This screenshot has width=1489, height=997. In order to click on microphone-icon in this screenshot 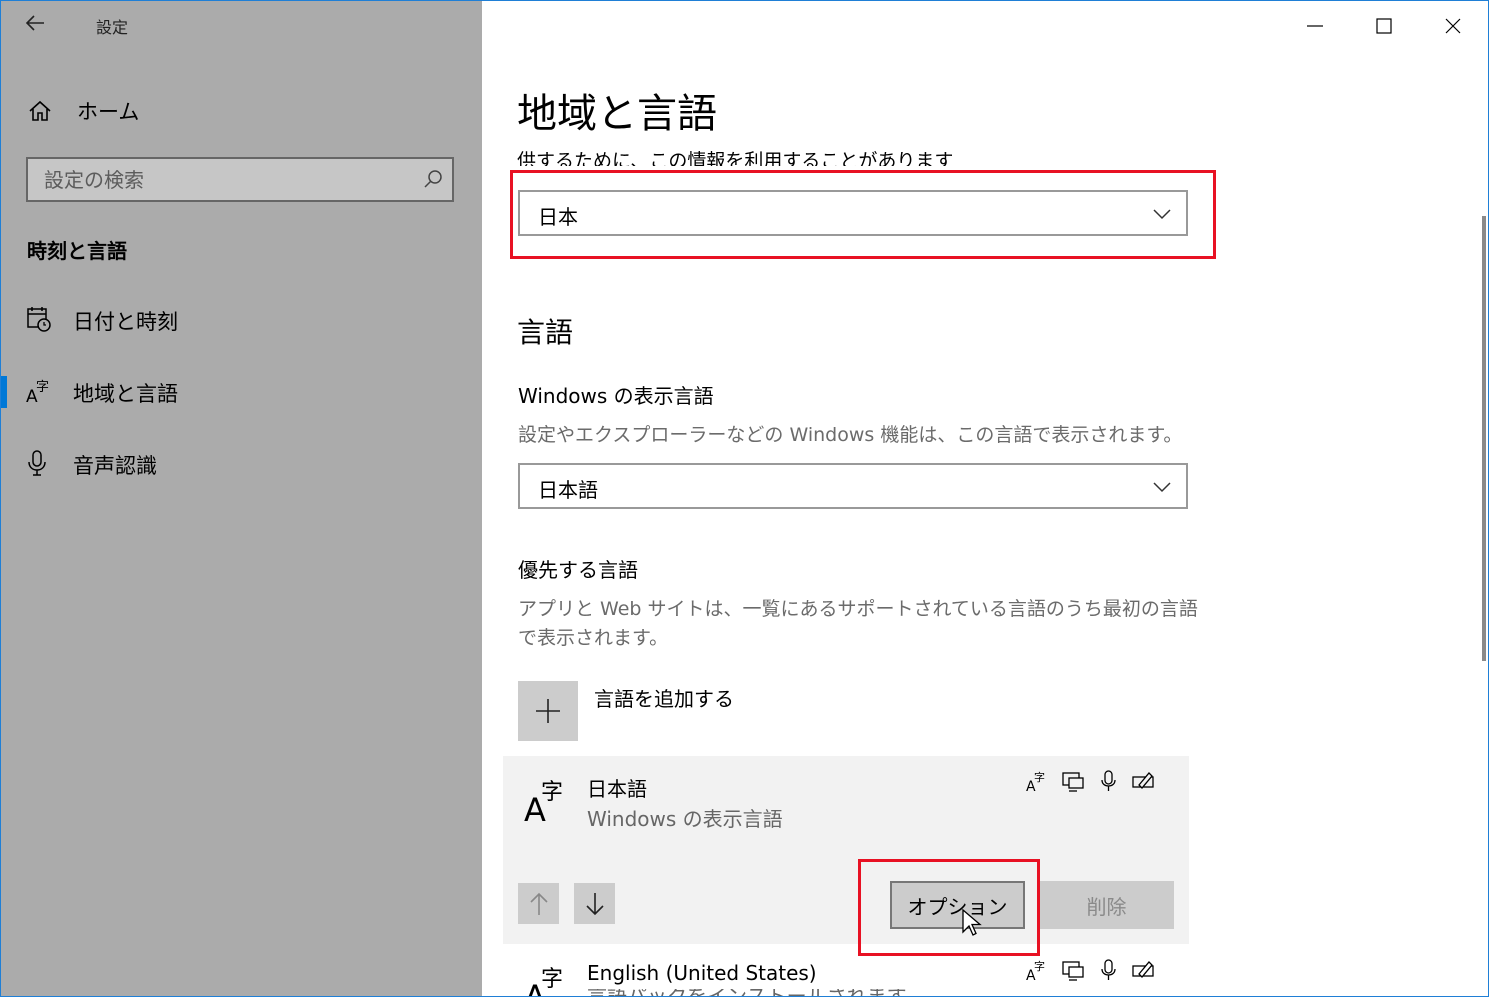, I will do `click(39, 463)`.